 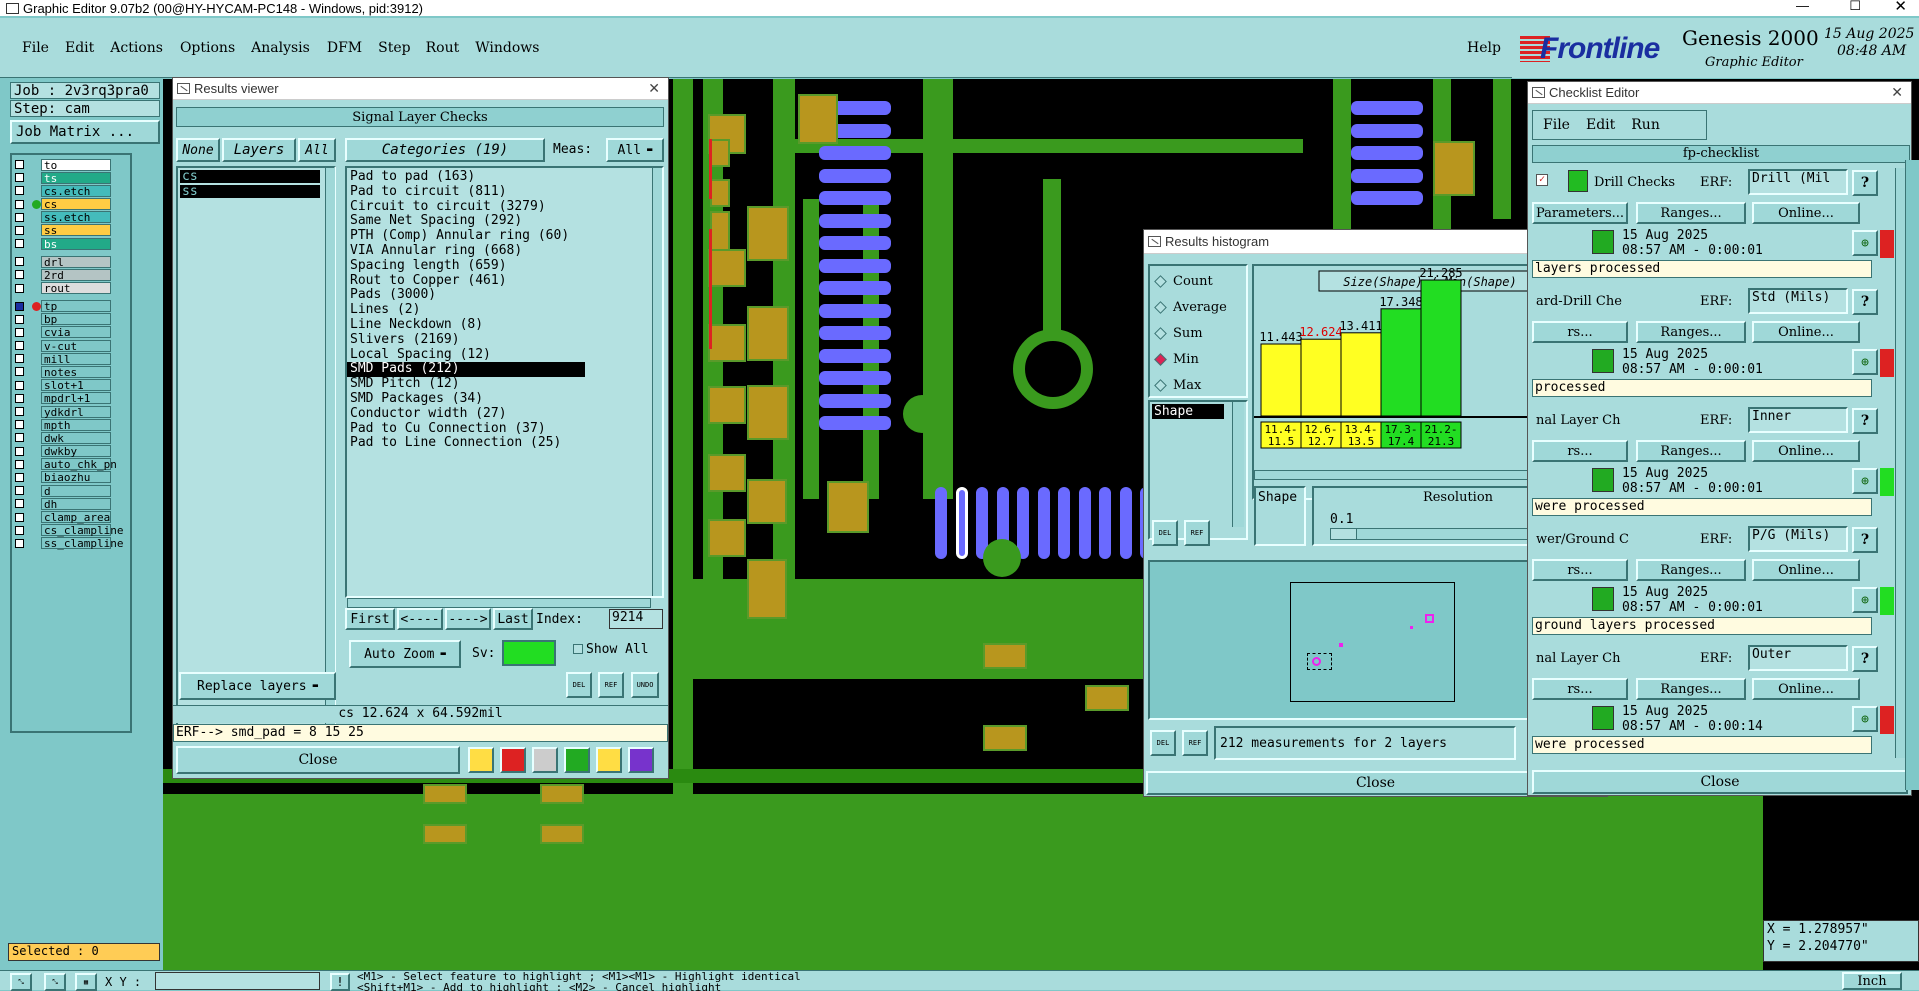 I want to click on menu-dfm: DFM, so click(x=344, y=48).